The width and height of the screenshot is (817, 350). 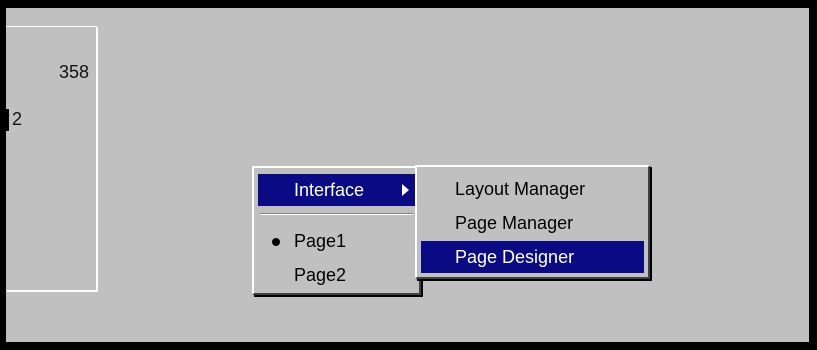 What do you see at coordinates (7, 120) in the screenshot?
I see `text-cursor` at bounding box center [7, 120].